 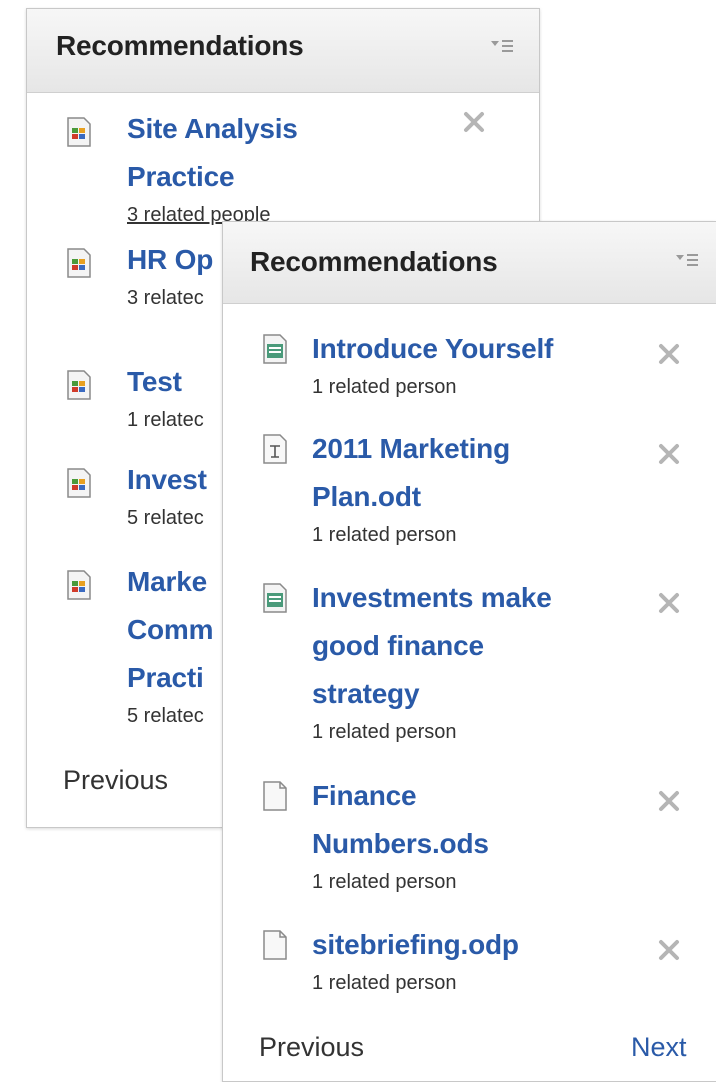 I want to click on item-title: Practice, so click(x=287, y=177).